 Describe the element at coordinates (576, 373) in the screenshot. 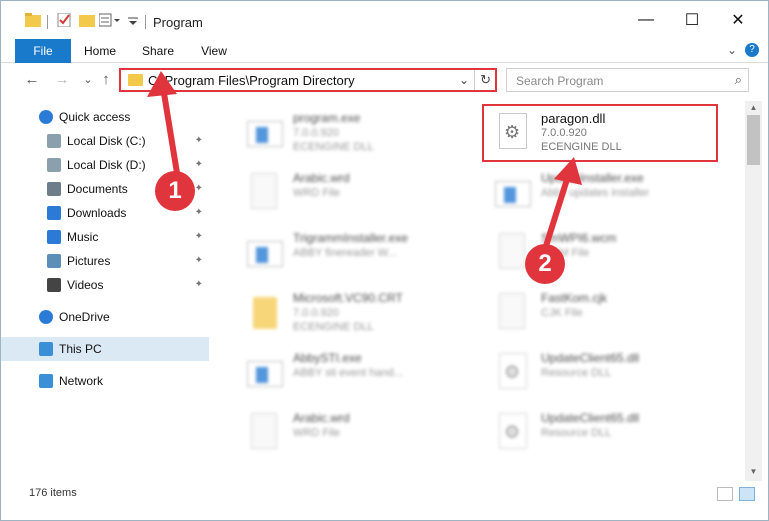

I see `file-detail: Resource DLL` at that location.